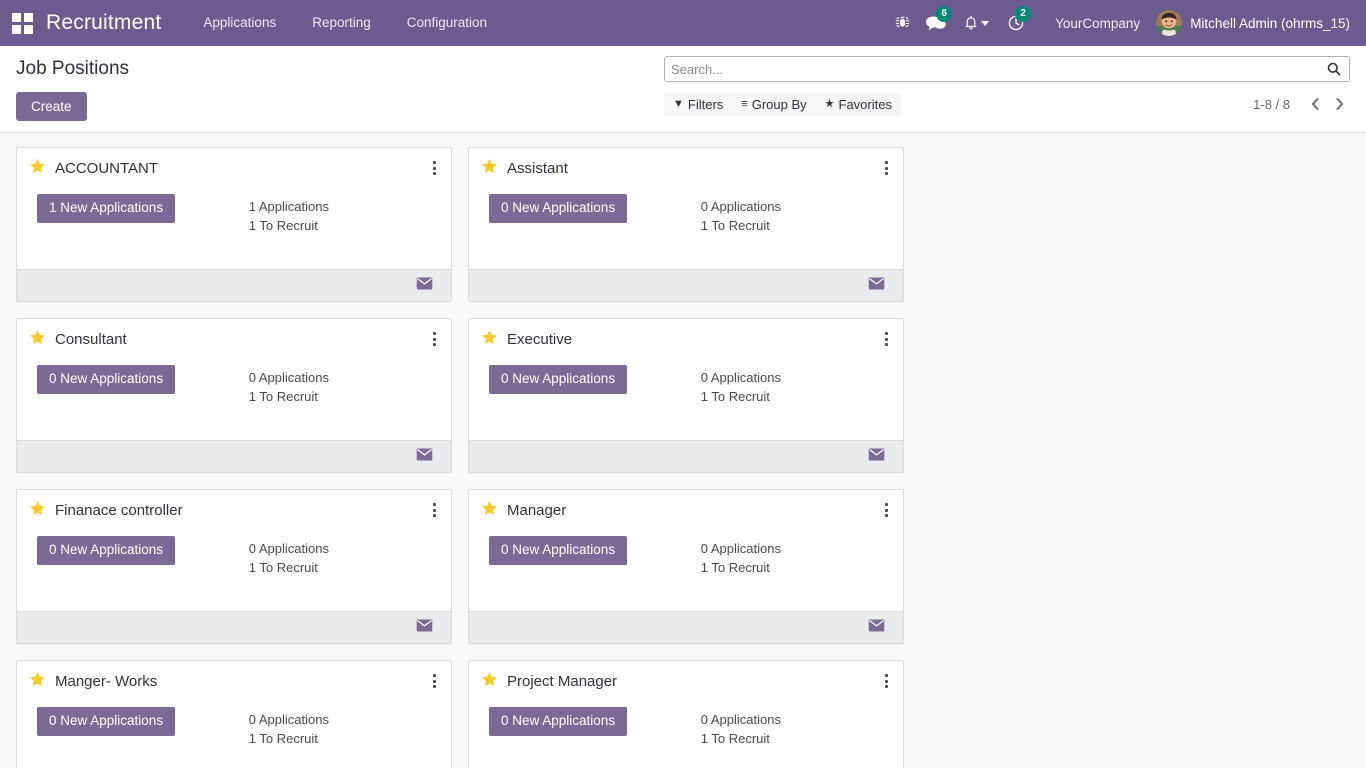 The height and width of the screenshot is (768, 1366). What do you see at coordinates (119, 510) in the screenshot?
I see `job-position-title: Finanace controller` at bounding box center [119, 510].